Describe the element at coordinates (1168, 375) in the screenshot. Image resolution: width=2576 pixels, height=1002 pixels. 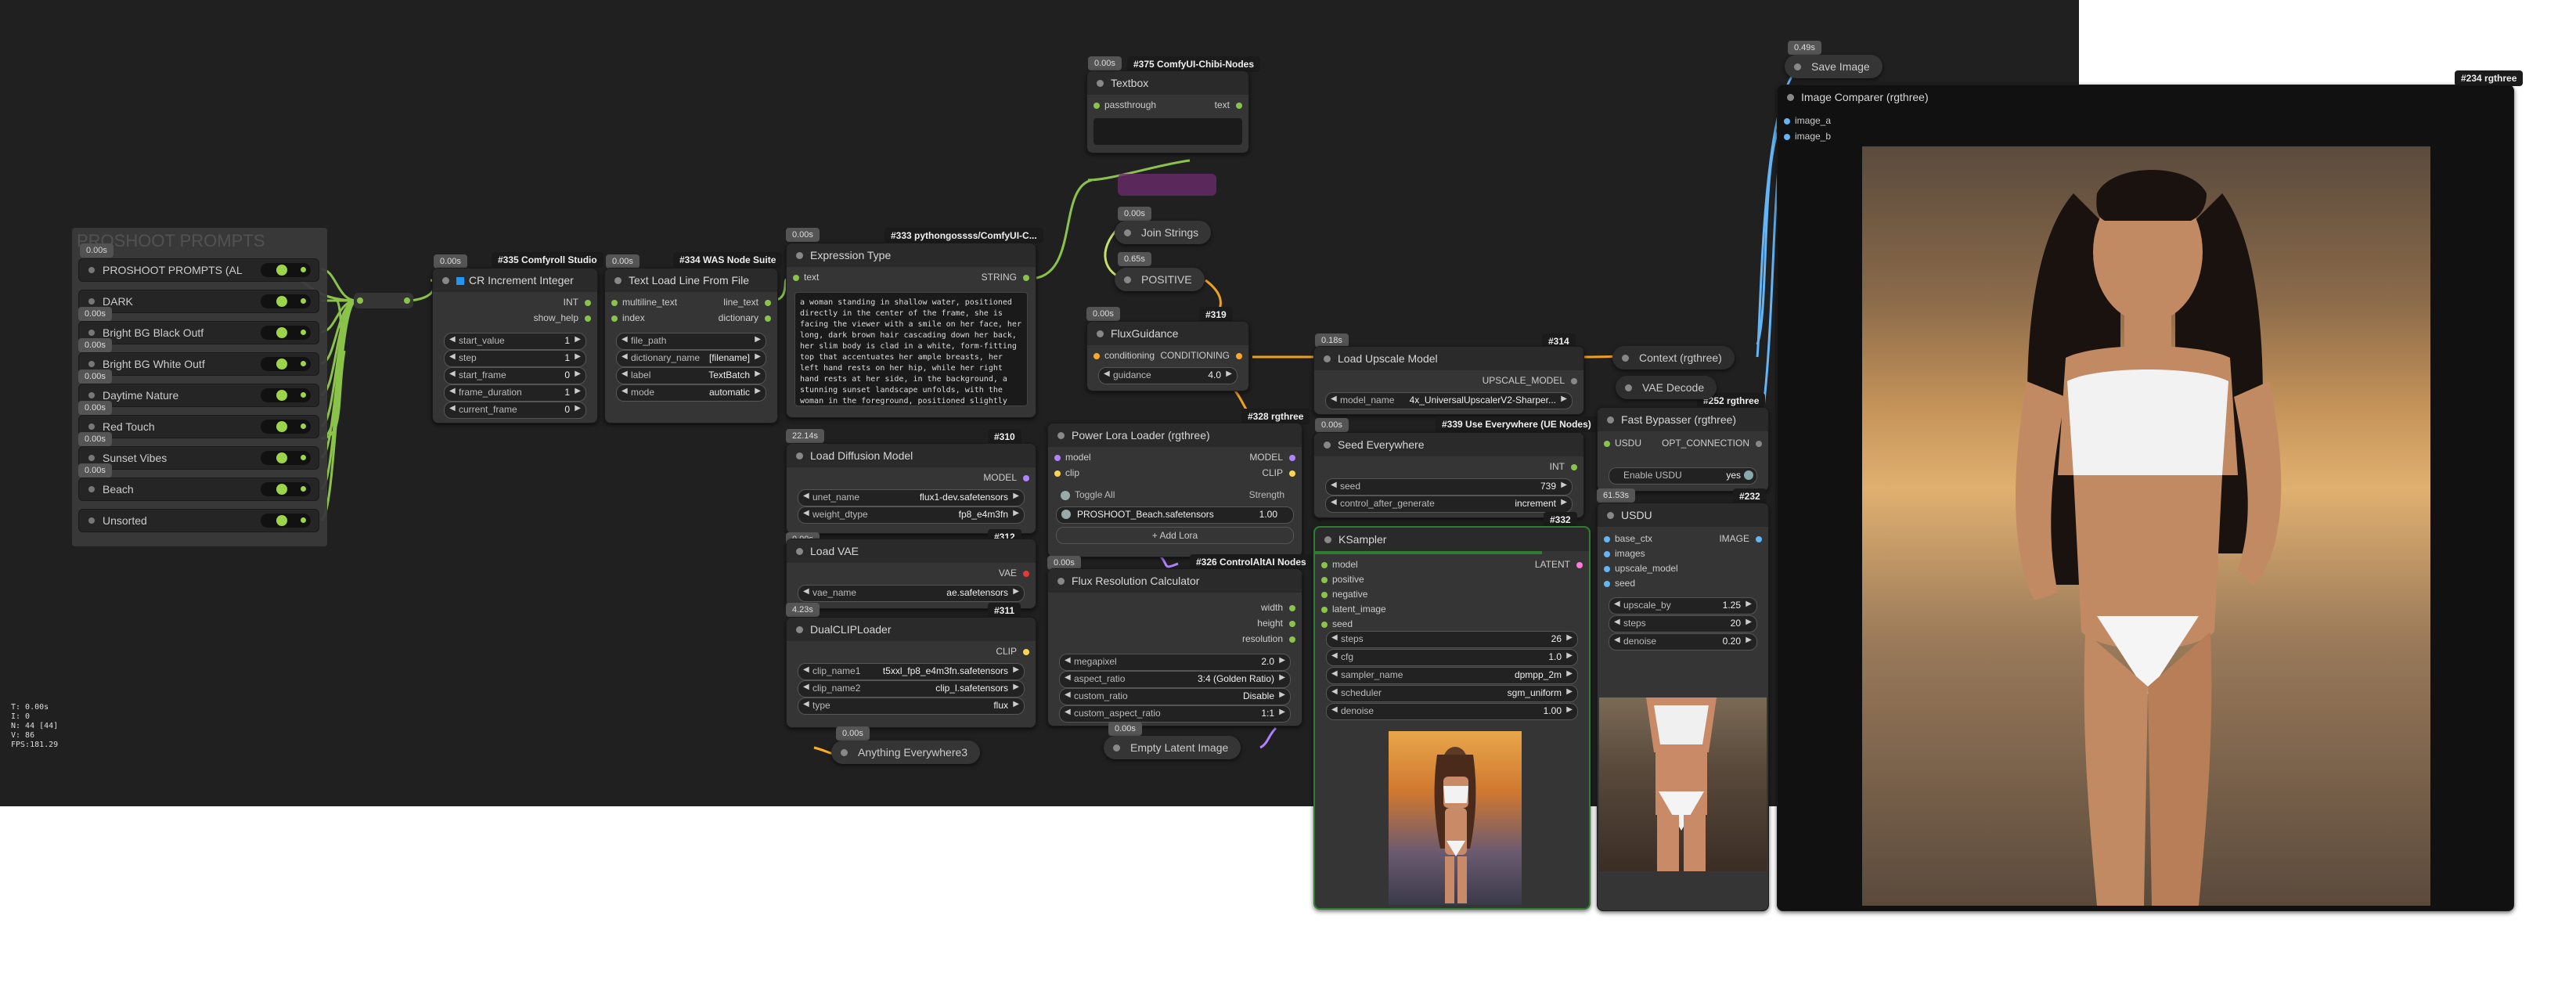
I see `widget-guidance: ◀ guidance 4.0 ▶` at that location.